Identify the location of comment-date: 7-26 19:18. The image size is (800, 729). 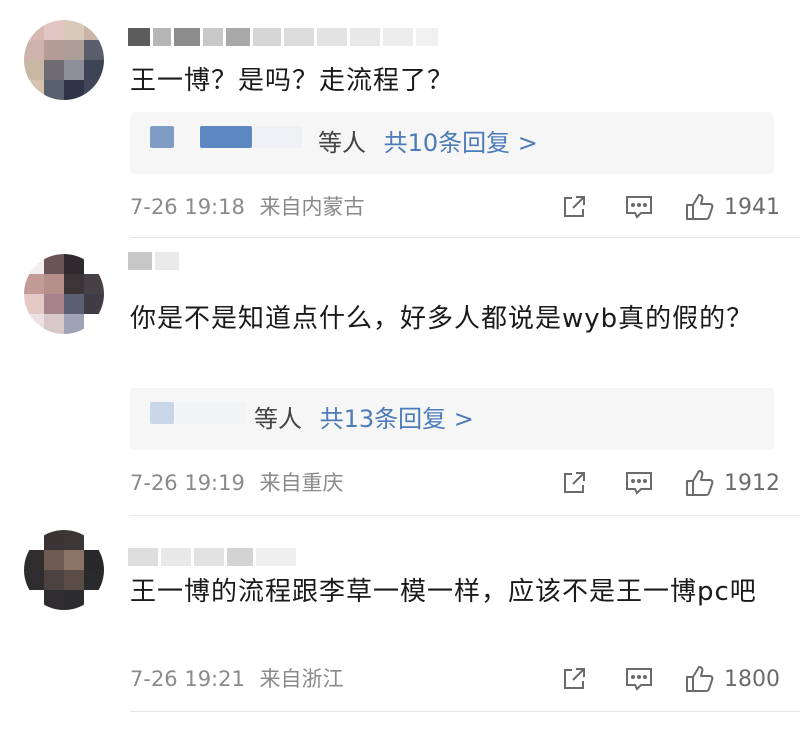
(187, 207).